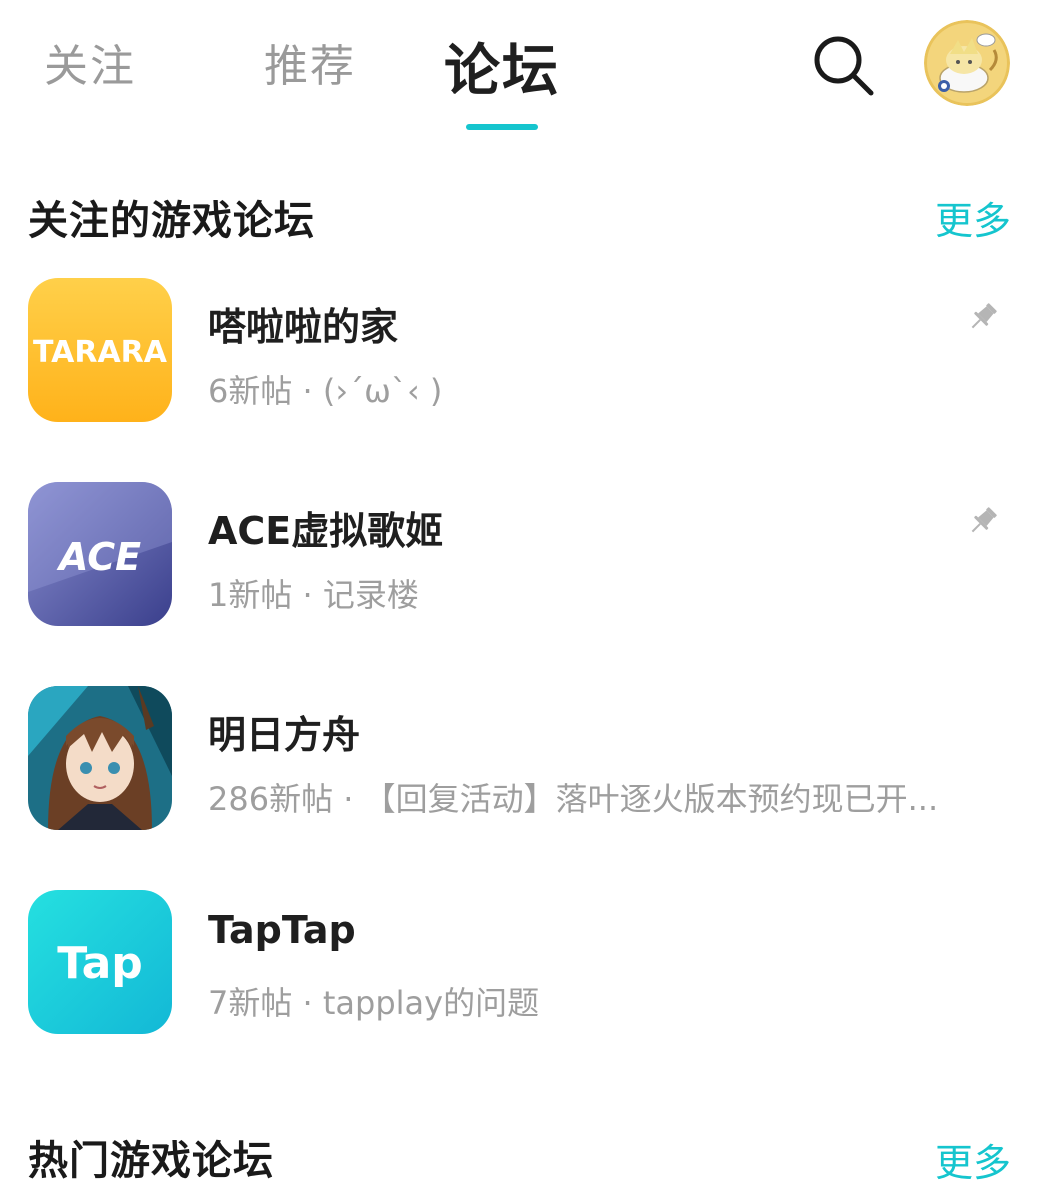  I want to click on top-tab-bar: 关注 推荐 论坛, so click(523, 70).